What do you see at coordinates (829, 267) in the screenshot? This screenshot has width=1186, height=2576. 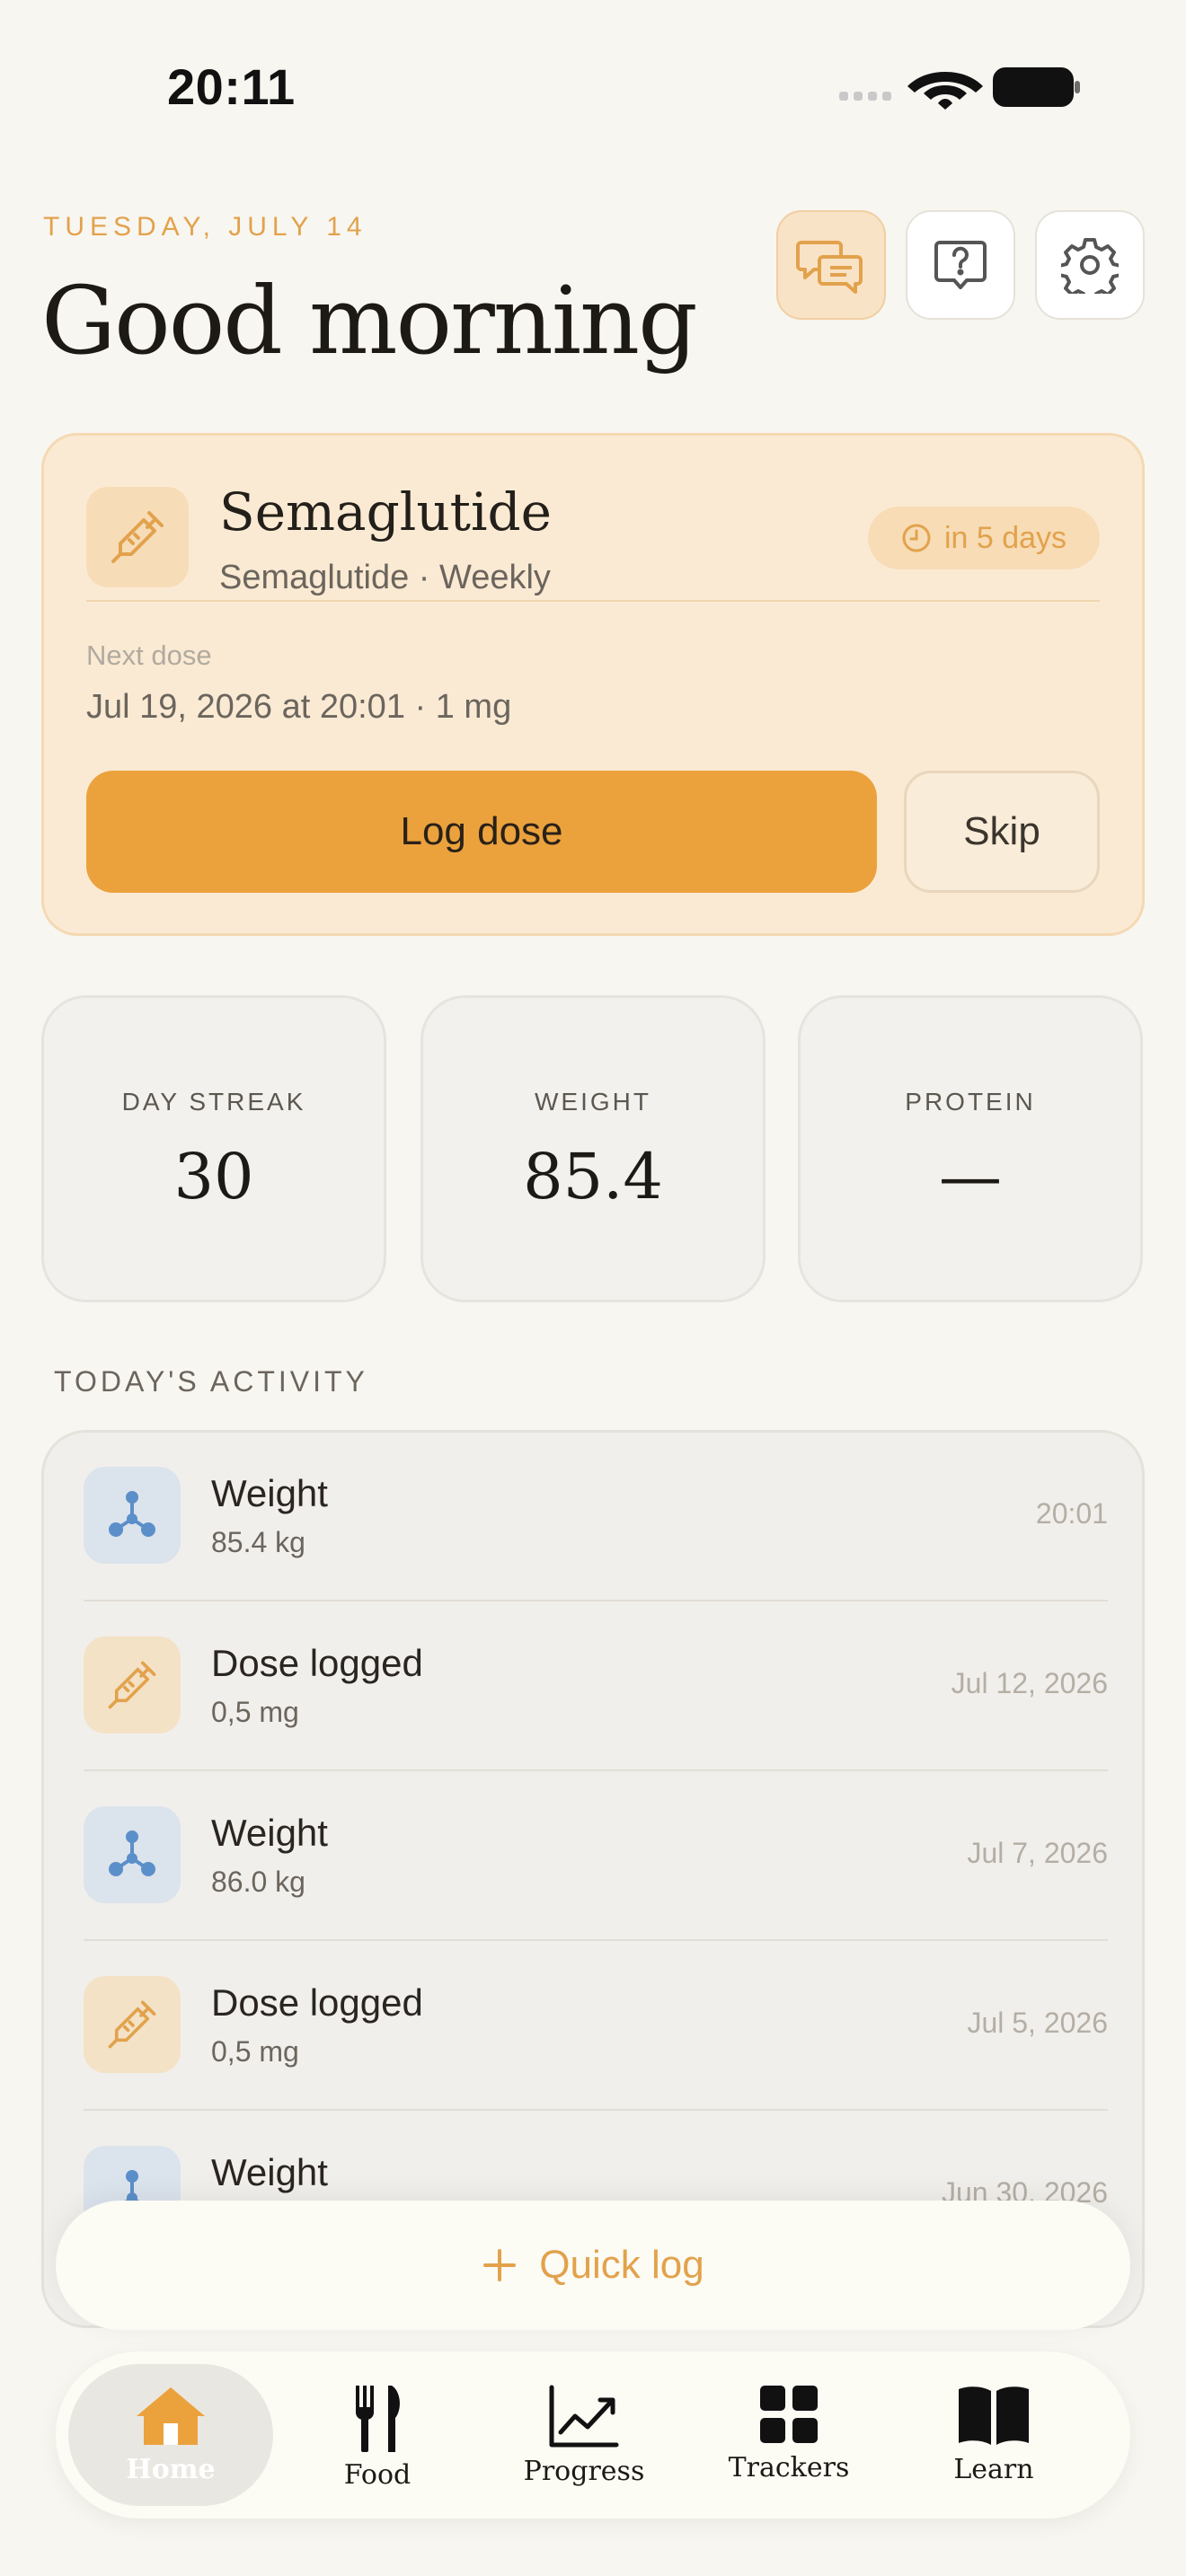 I see `chat-icon` at bounding box center [829, 267].